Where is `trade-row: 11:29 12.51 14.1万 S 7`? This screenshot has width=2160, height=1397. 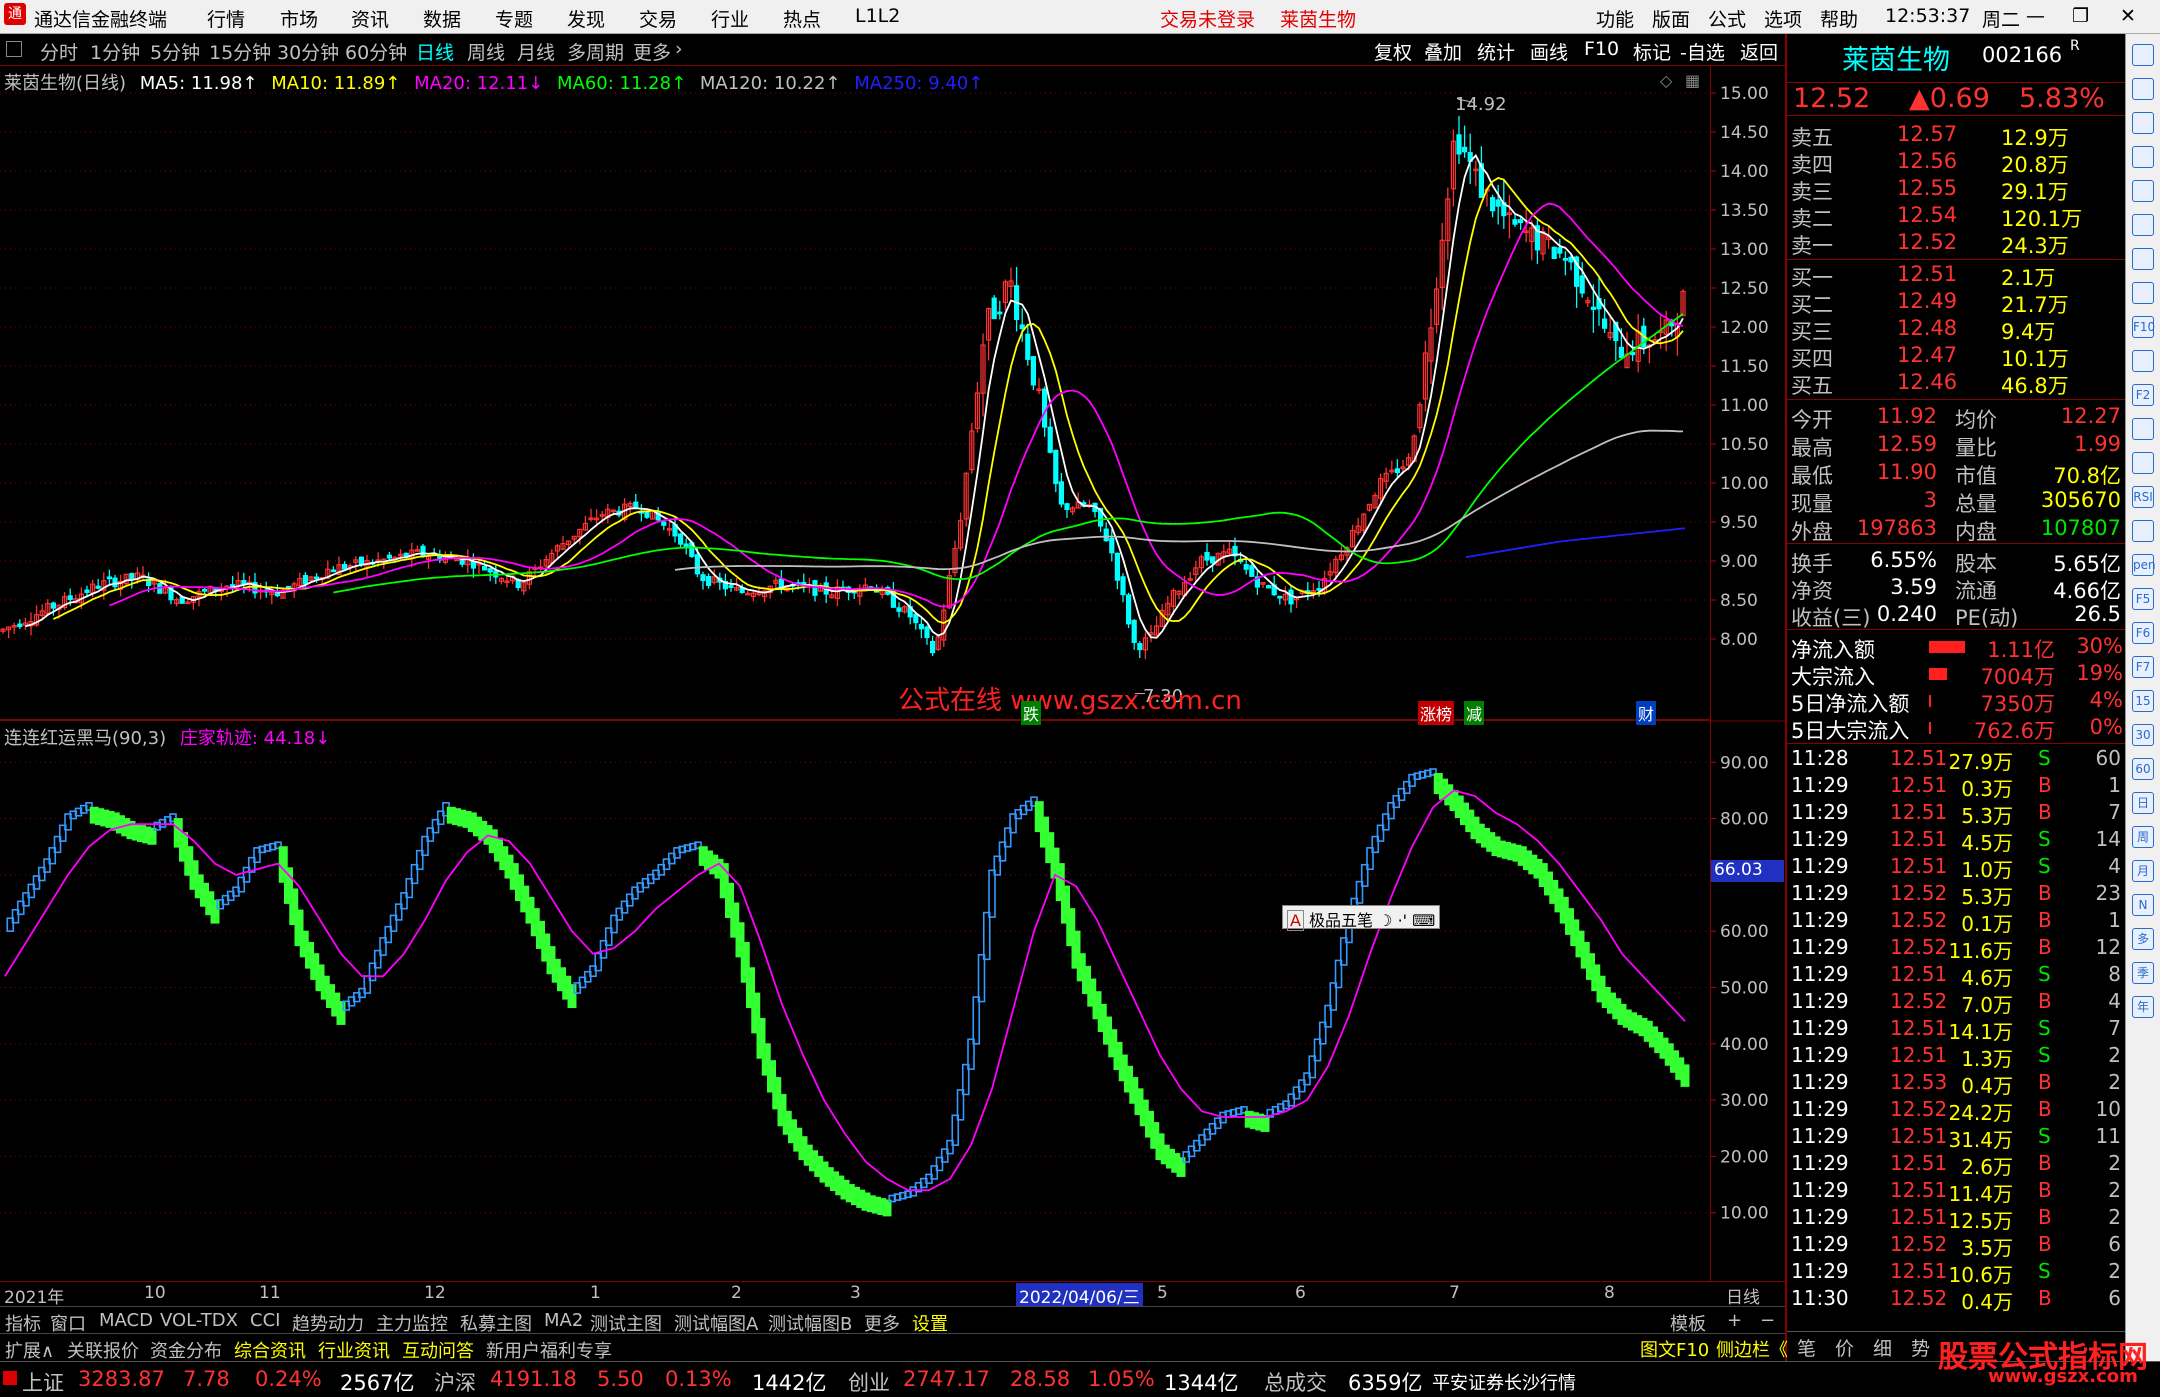 trade-row: 11:29 12.51 14.1万 S 7 is located at coordinates (1957, 1030).